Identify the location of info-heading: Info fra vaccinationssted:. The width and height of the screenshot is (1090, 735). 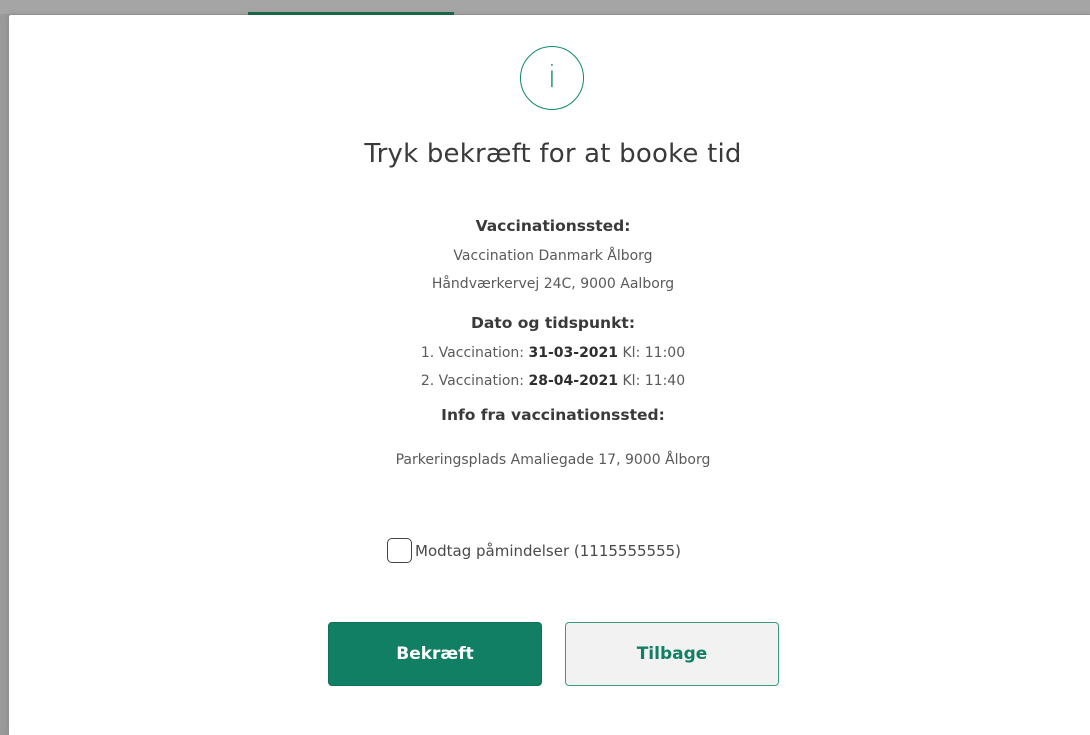
(553, 415).